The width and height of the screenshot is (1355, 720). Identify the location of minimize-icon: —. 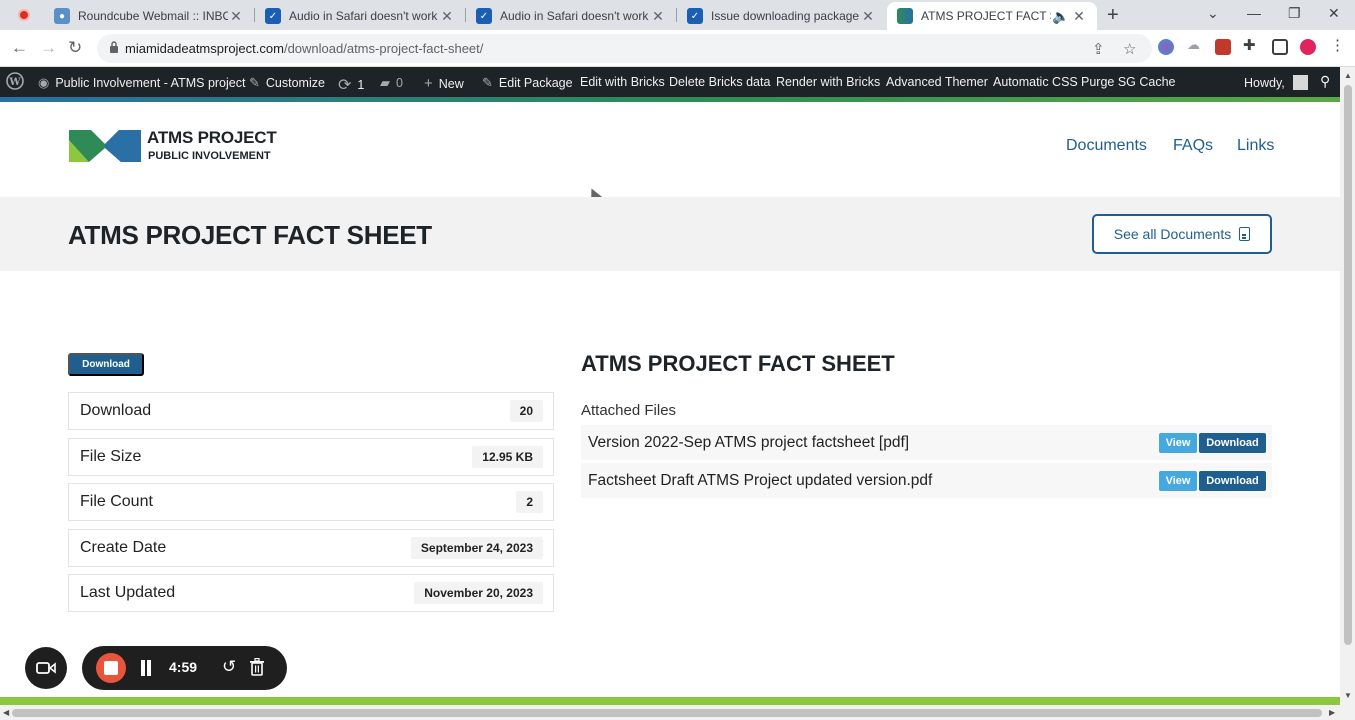
(1254, 13).